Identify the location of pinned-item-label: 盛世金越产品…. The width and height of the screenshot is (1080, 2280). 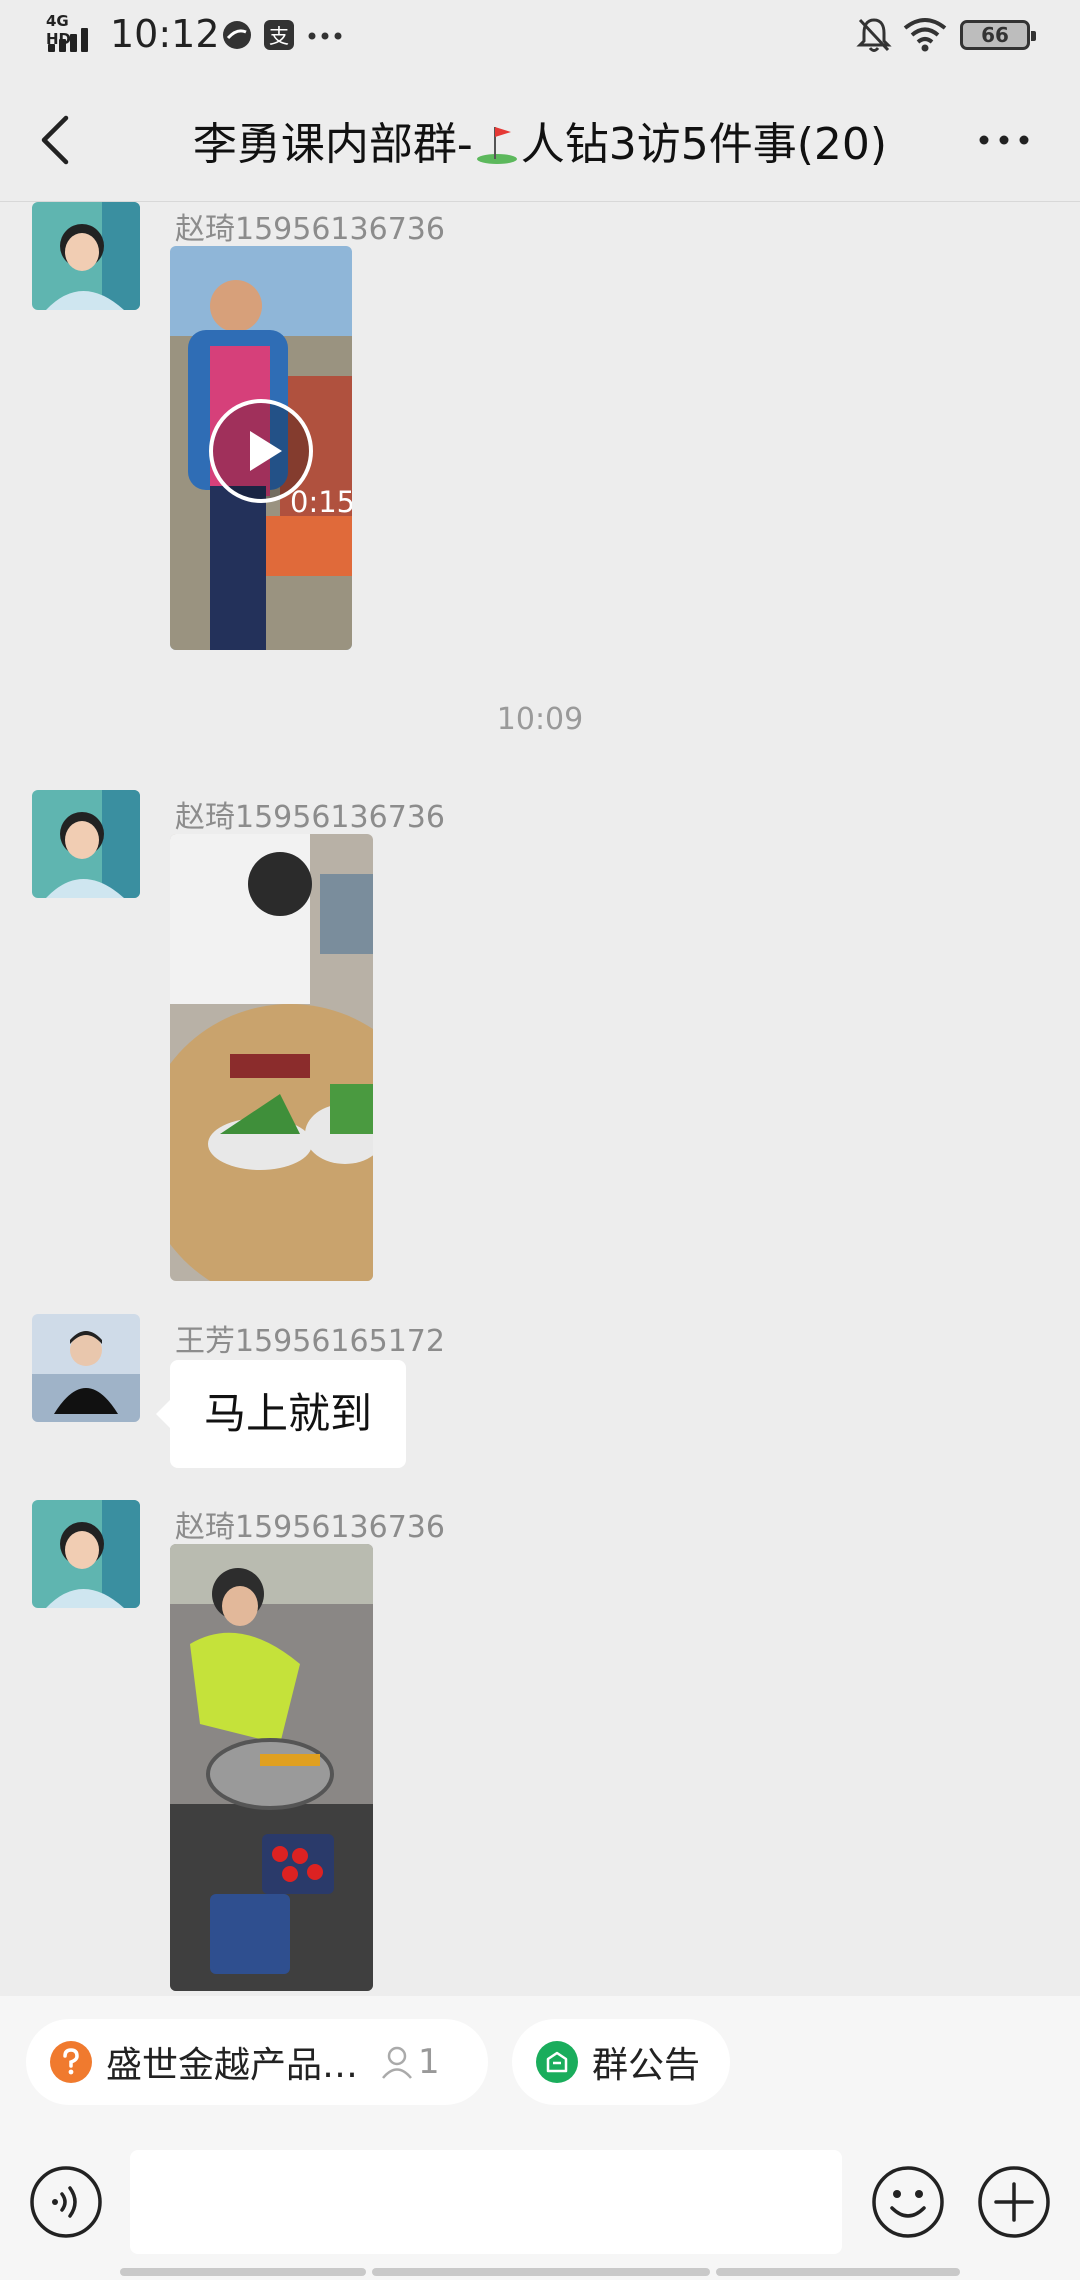
(232, 2065).